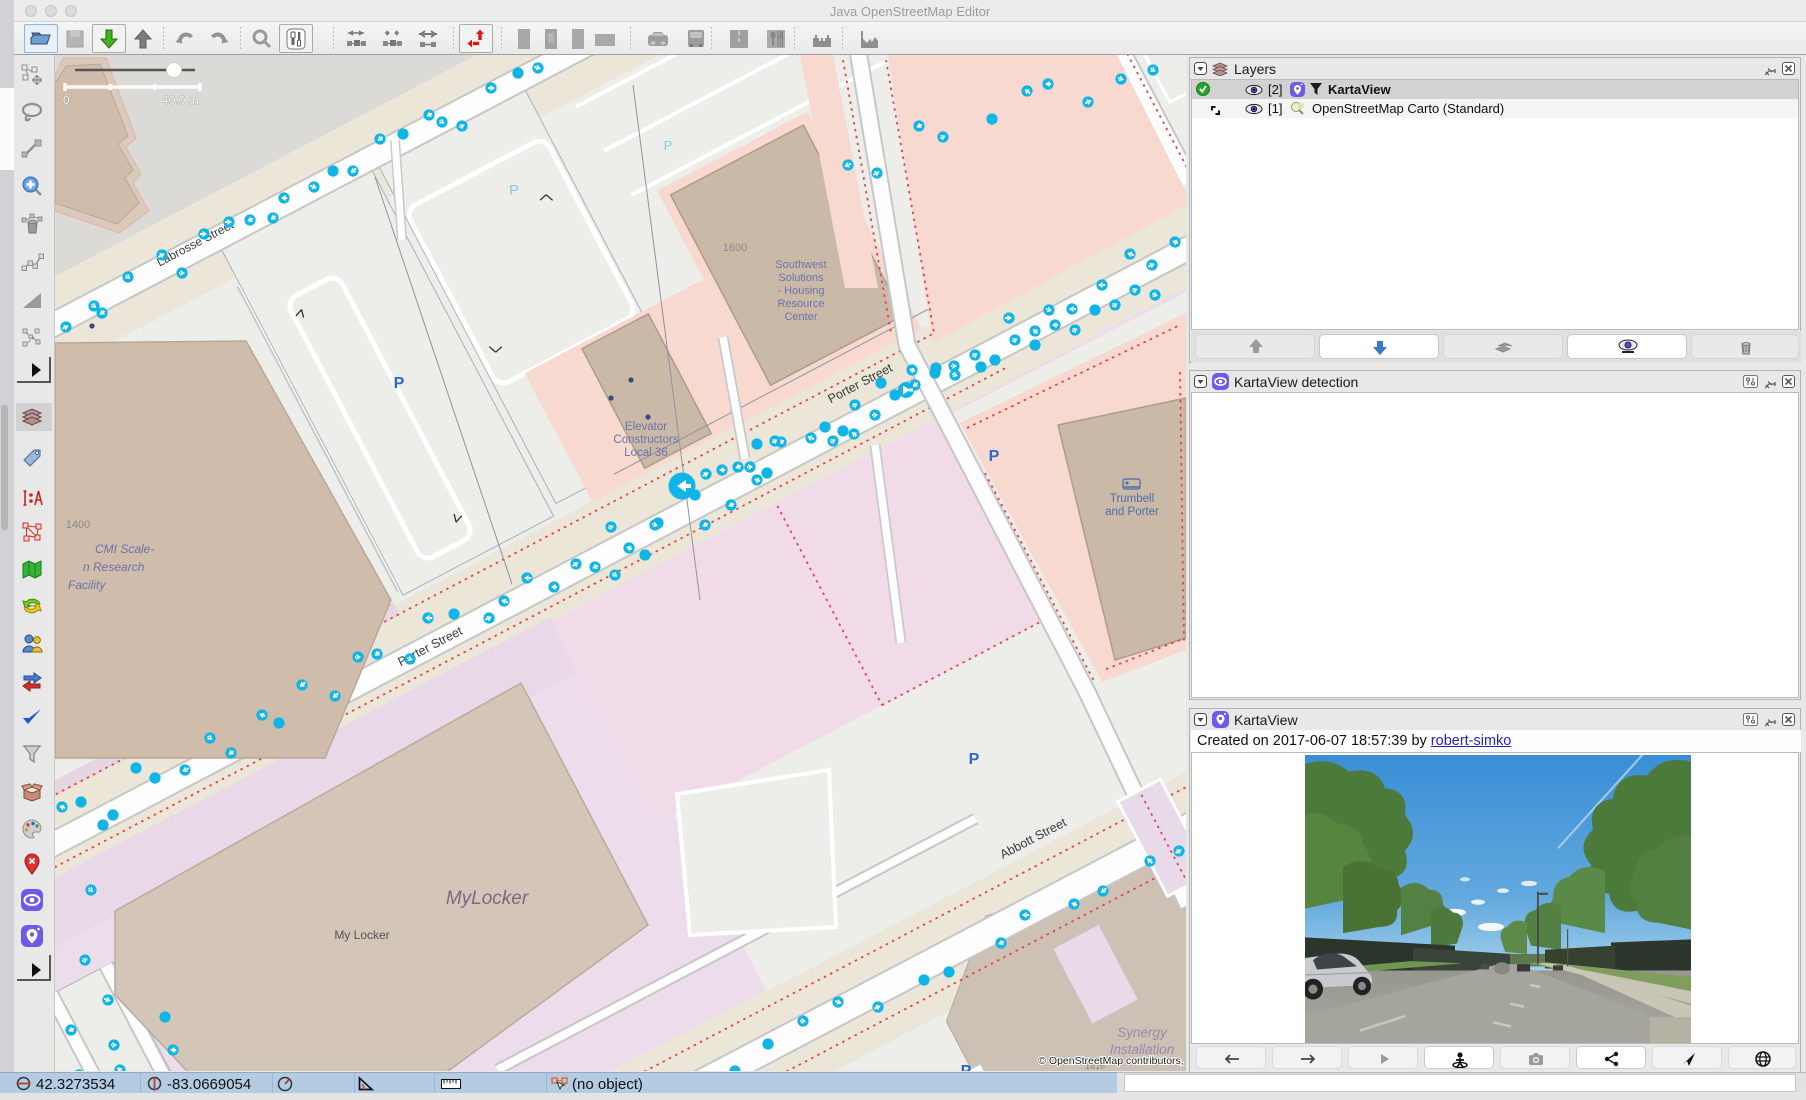 The width and height of the screenshot is (1806, 1100). What do you see at coordinates (645, 453) in the screenshot?
I see `svg-text: Local 36` at bounding box center [645, 453].